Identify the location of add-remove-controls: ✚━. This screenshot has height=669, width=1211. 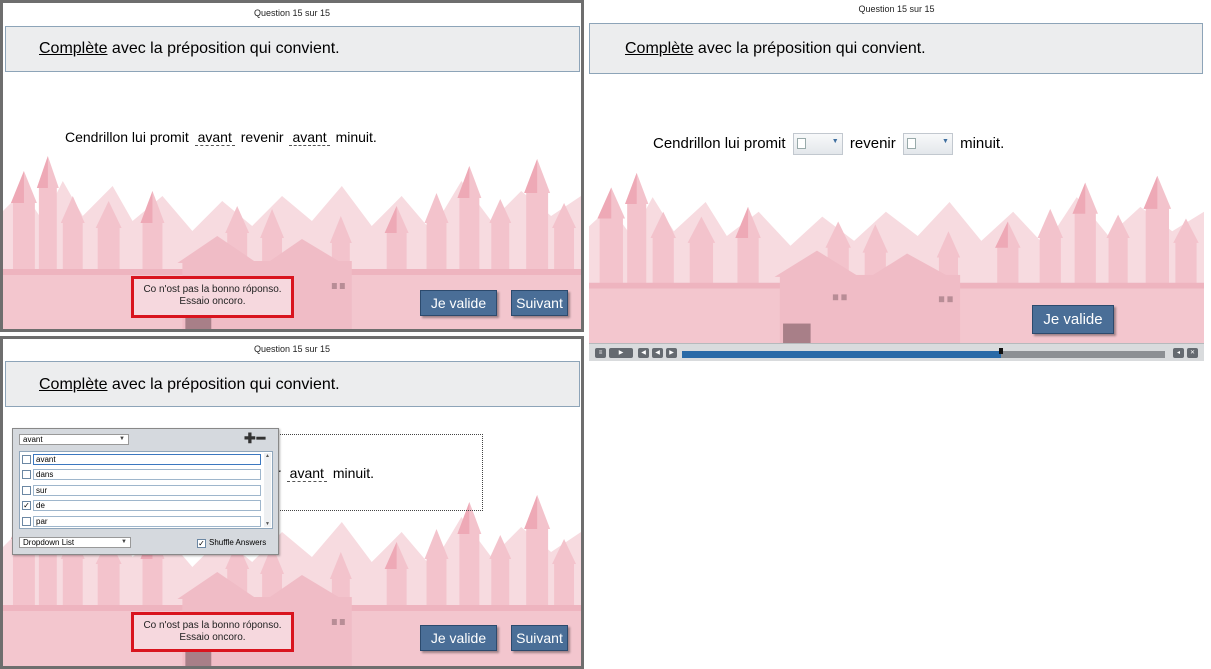
(255, 438).